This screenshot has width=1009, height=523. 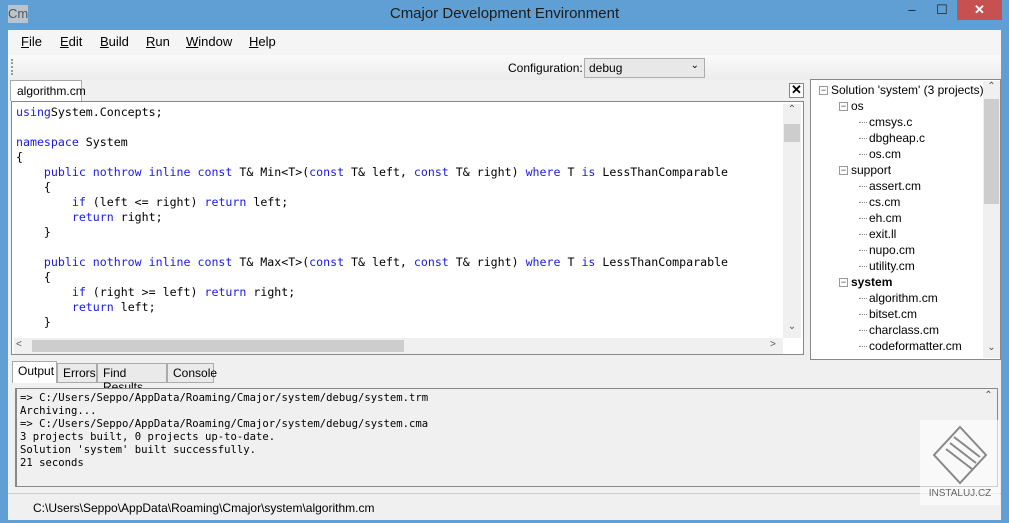 I want to click on editor-horizontal-scrollbar: < >, so click(x=398, y=346).